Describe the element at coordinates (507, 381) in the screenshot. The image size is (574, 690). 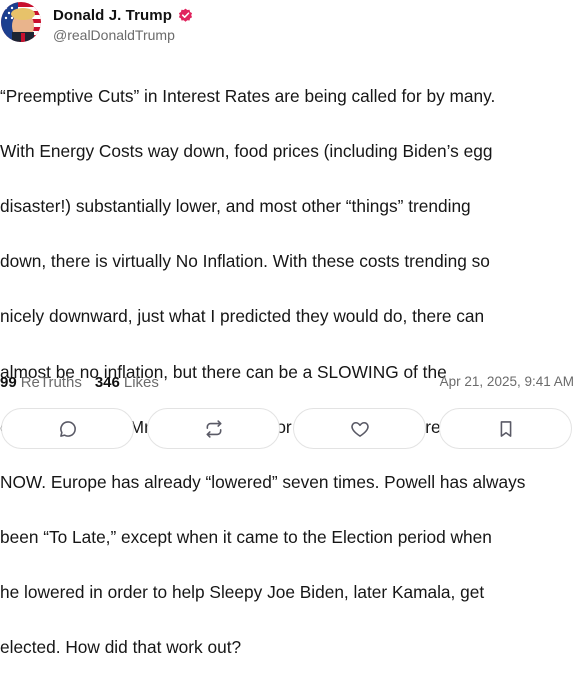
I see `post-timestamp: Apr 21, 2025, 9:41 AM` at that location.